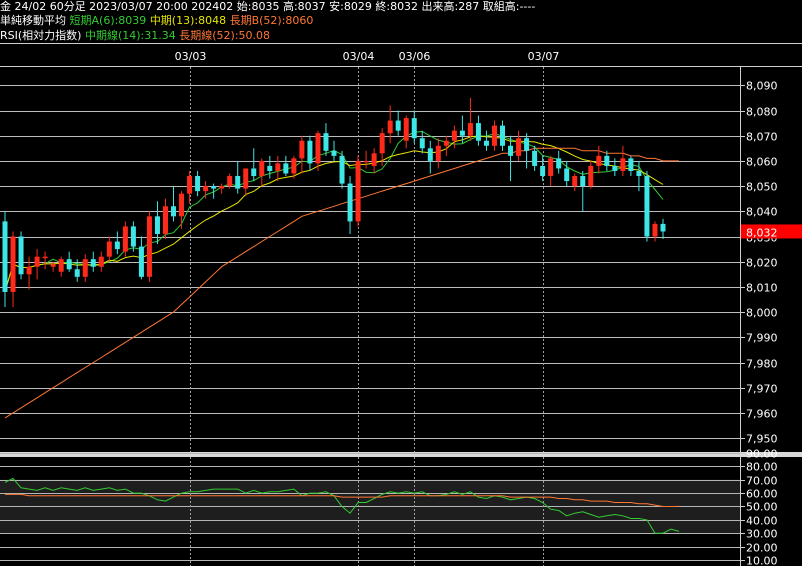 The width and height of the screenshot is (802, 566). I want to click on date-label: 03/03, so click(191, 56).